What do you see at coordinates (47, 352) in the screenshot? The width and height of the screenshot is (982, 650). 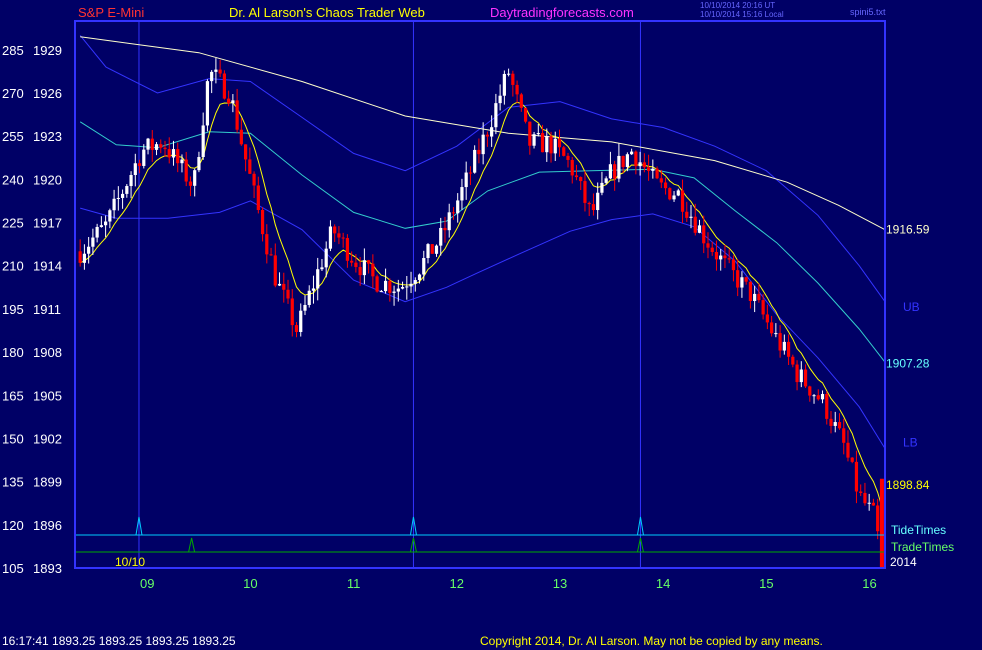 I see `y-tick-price: 1908` at bounding box center [47, 352].